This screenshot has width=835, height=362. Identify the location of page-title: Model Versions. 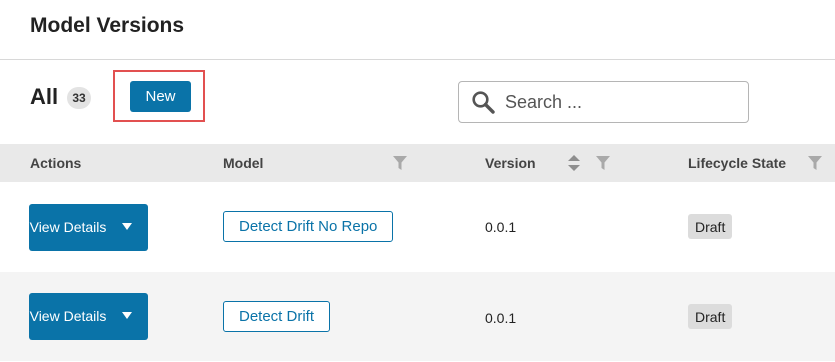
(107, 25).